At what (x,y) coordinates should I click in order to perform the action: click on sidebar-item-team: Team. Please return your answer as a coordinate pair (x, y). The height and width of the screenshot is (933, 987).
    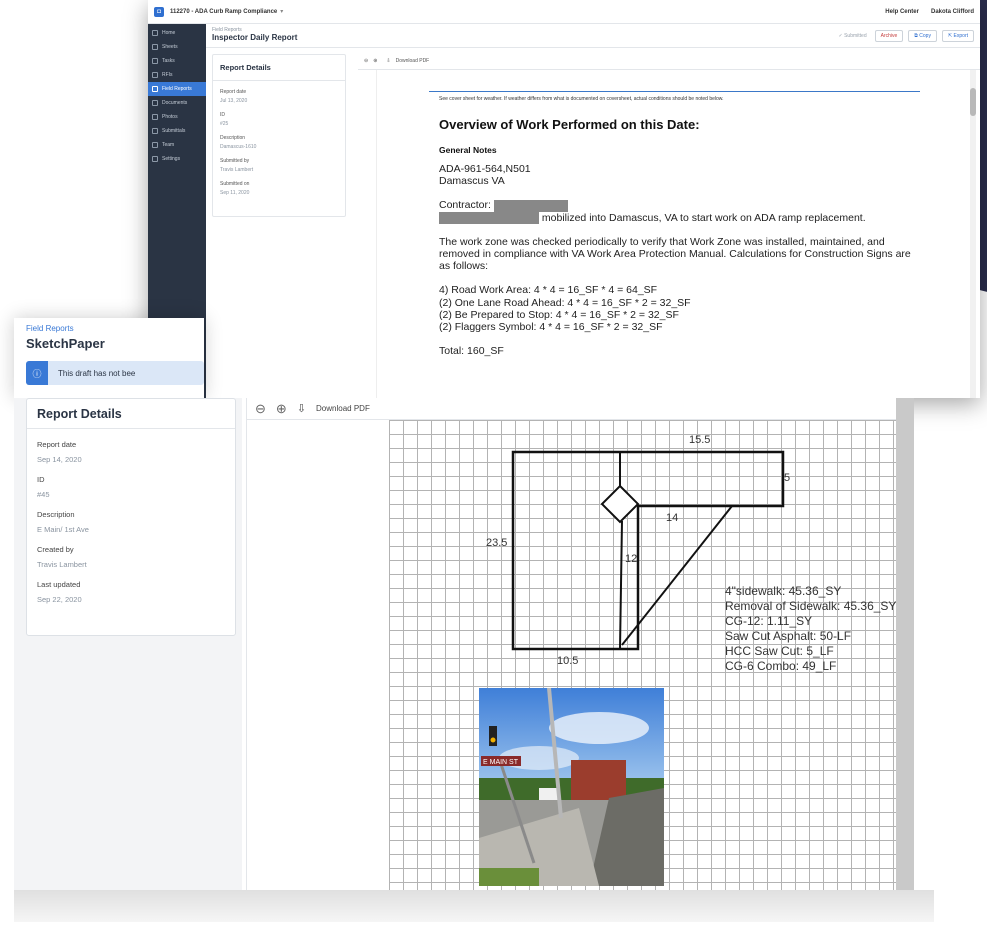
    Looking at the image, I should click on (177, 145).